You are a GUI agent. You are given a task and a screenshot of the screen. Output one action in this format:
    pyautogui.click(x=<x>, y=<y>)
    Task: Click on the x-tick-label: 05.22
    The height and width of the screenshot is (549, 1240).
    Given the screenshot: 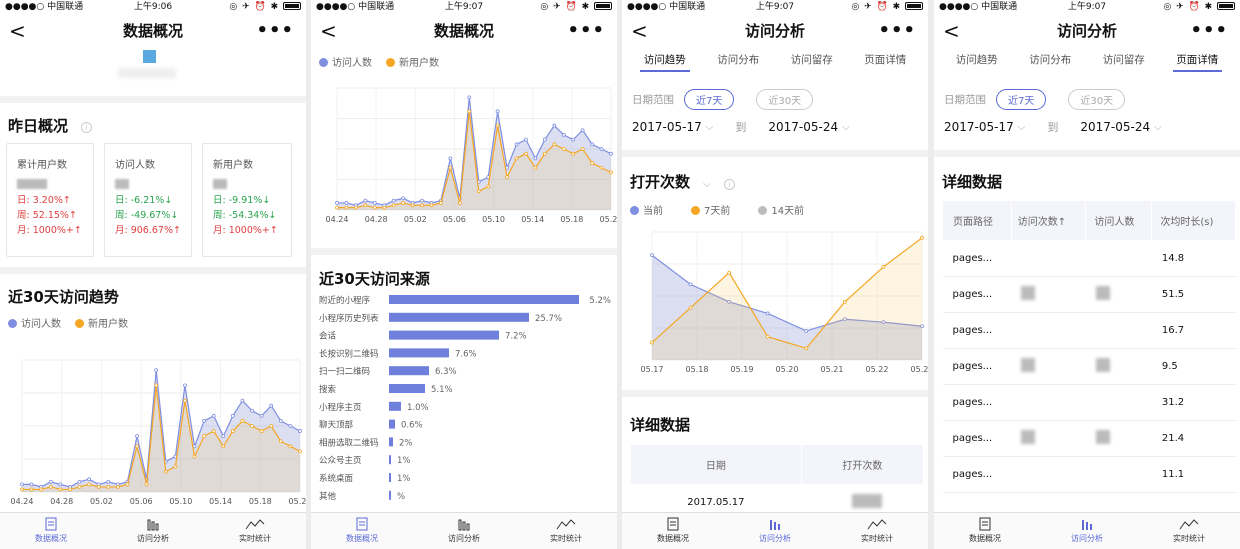 What is the action you would take?
    pyautogui.click(x=297, y=501)
    